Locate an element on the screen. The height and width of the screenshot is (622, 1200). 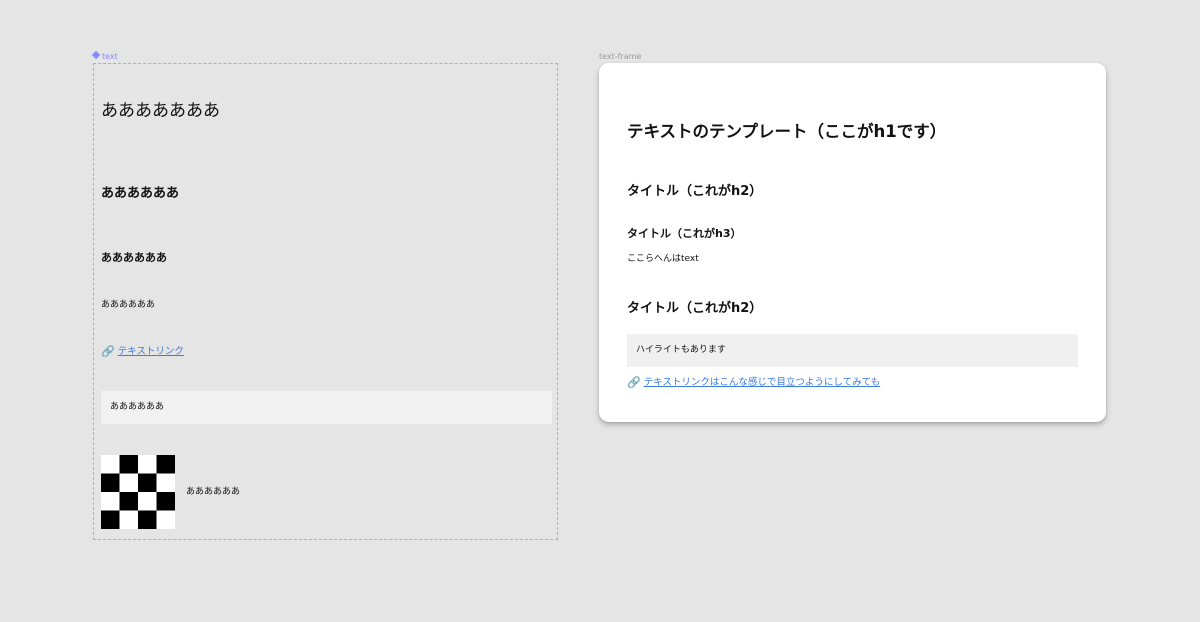
frame-h3: タイトル（これがh3） is located at coordinates (684, 233).